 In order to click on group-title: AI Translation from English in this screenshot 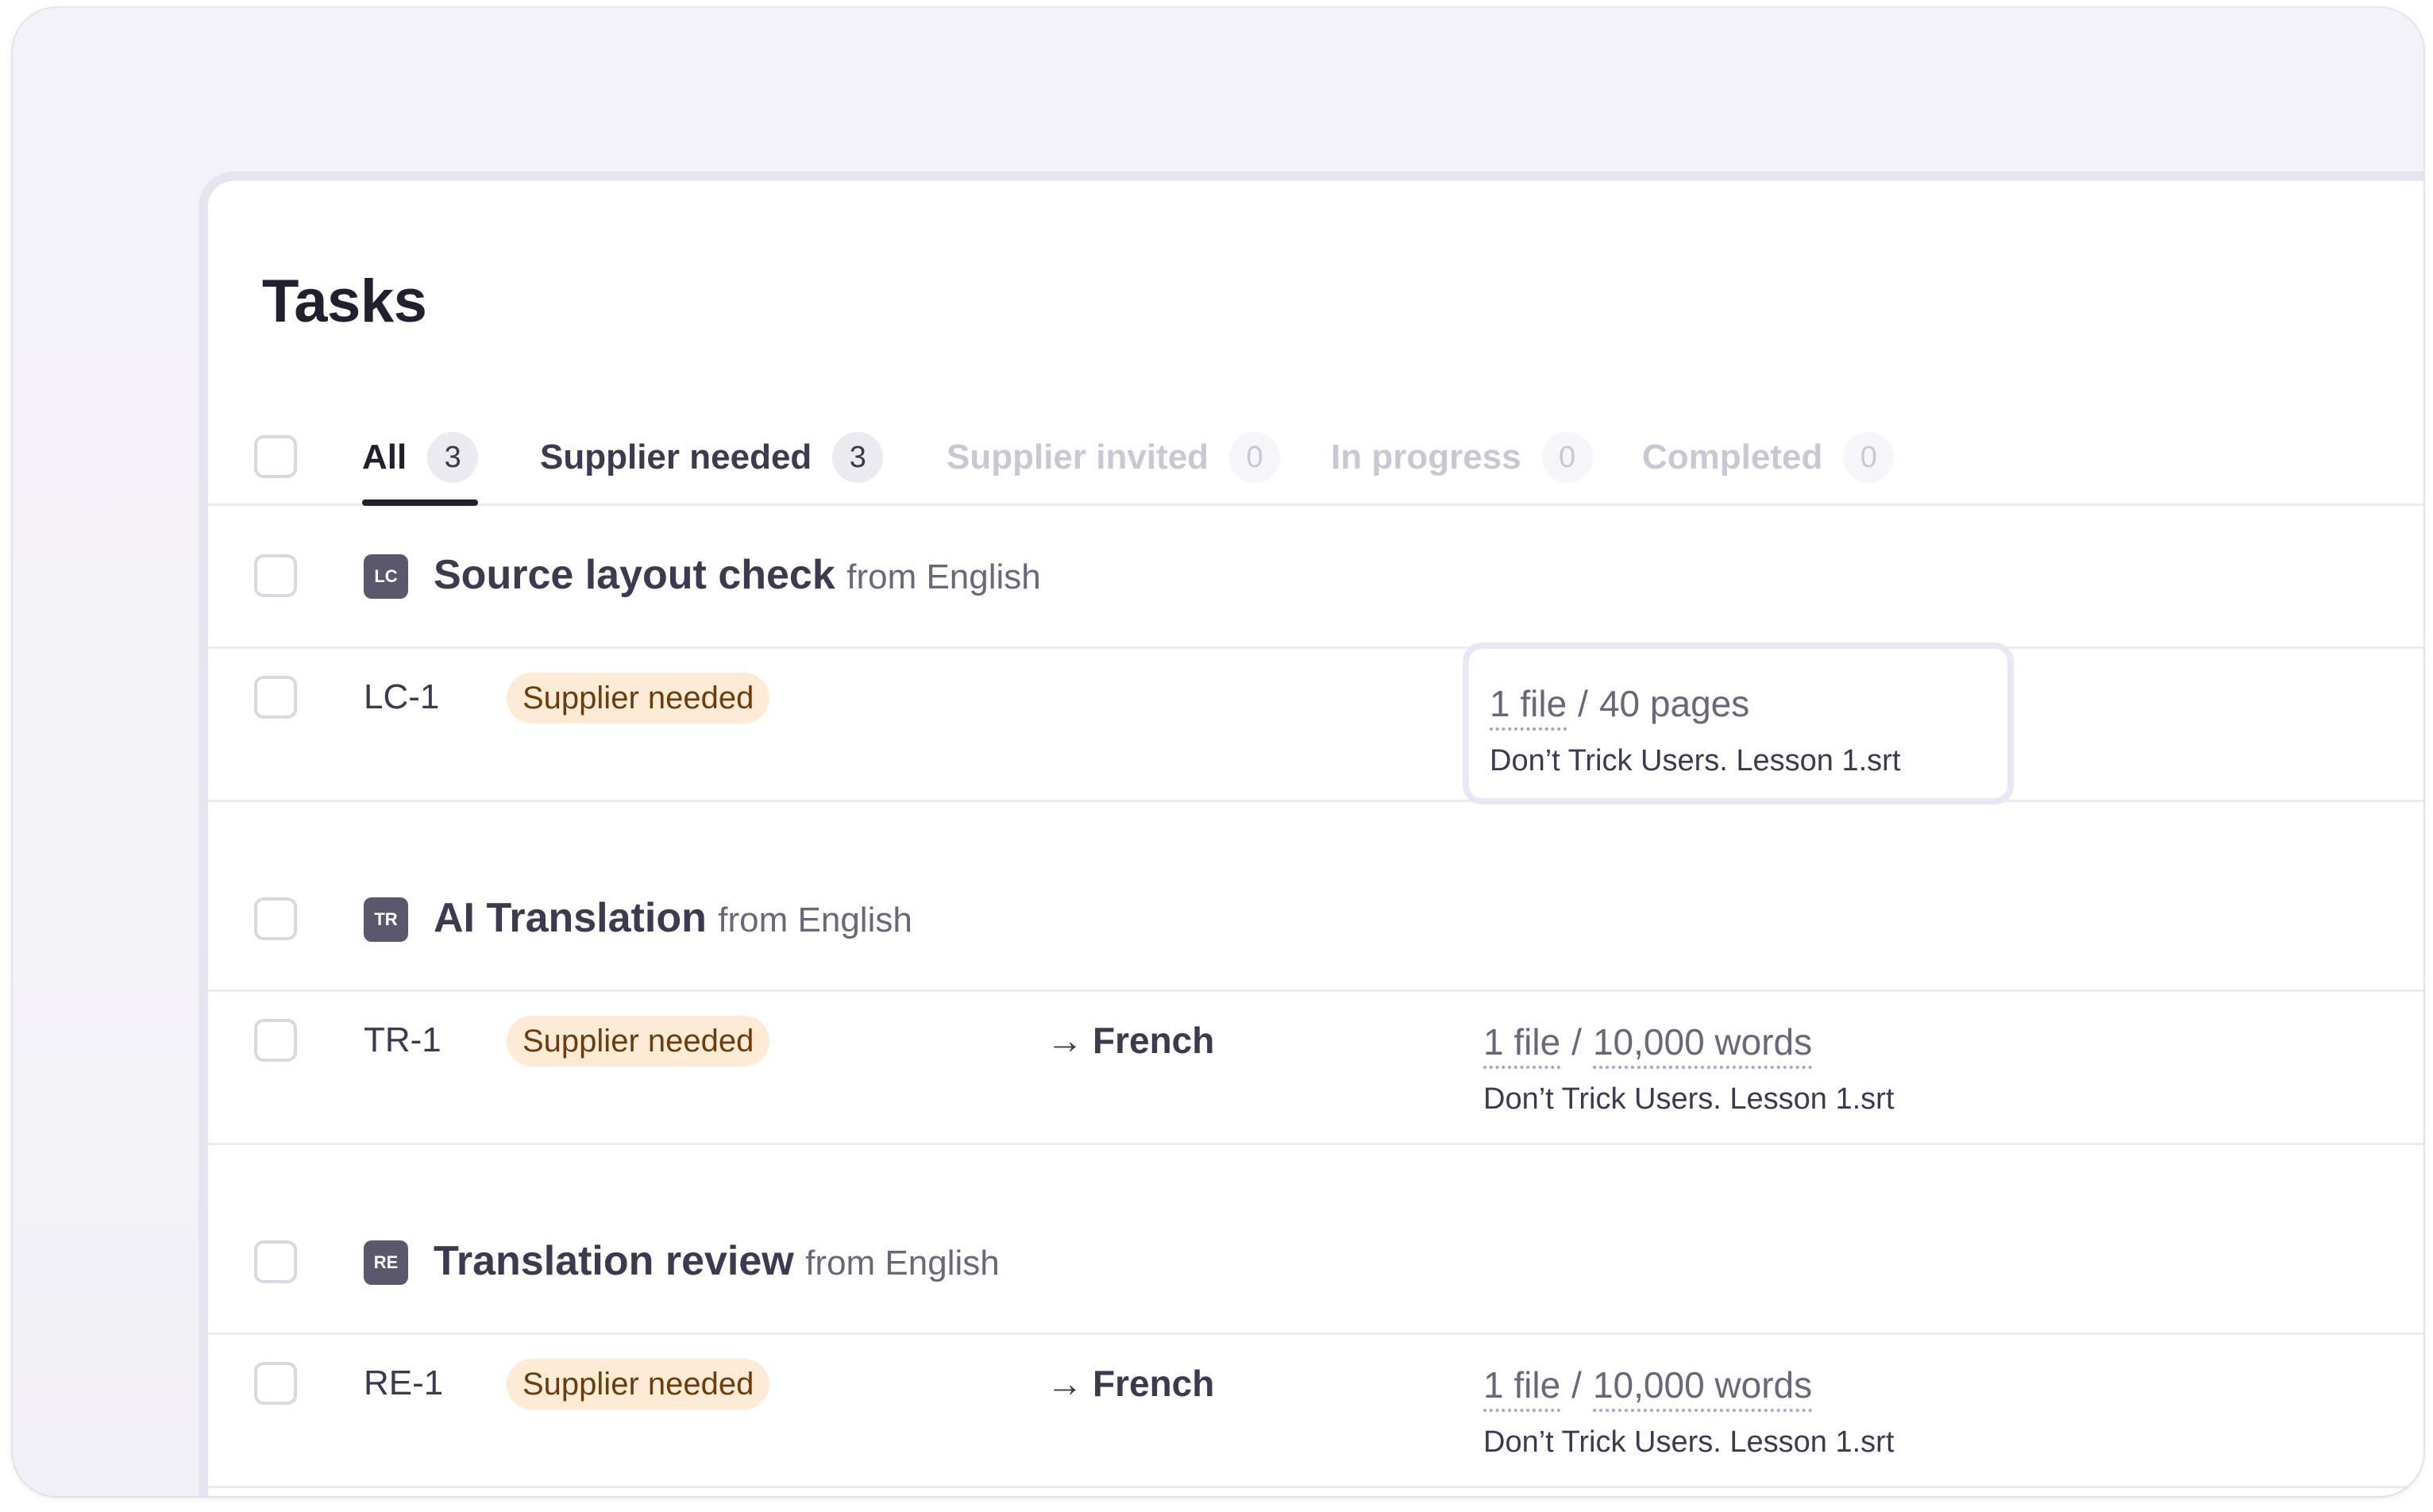, I will do `click(673, 918)`.